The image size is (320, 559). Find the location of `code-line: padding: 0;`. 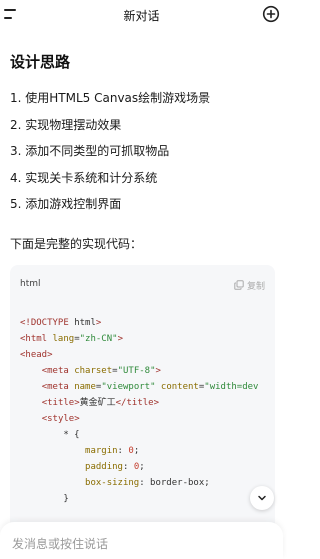

code-line: padding: 0; is located at coordinates (115, 467).